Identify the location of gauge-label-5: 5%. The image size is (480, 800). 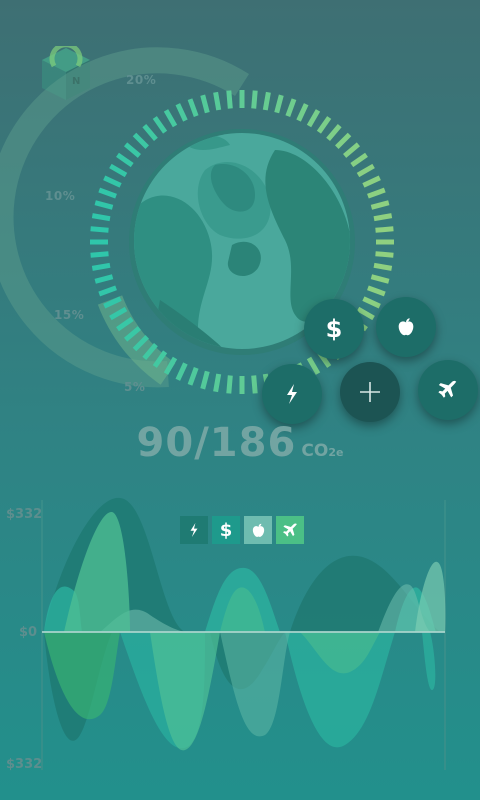
(135, 387).